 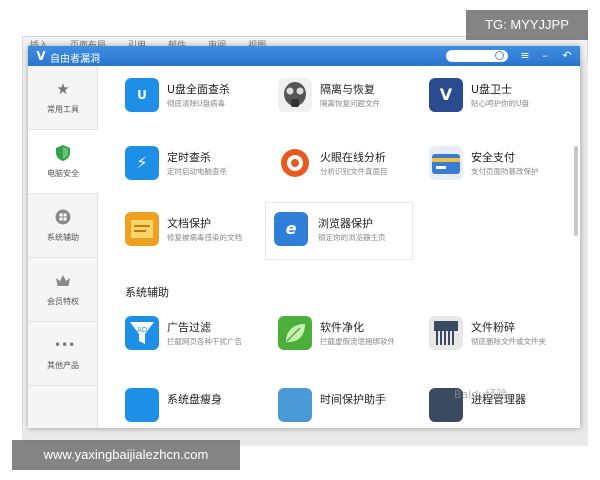 I want to click on browser-protect-icon: e, so click(x=291, y=229).